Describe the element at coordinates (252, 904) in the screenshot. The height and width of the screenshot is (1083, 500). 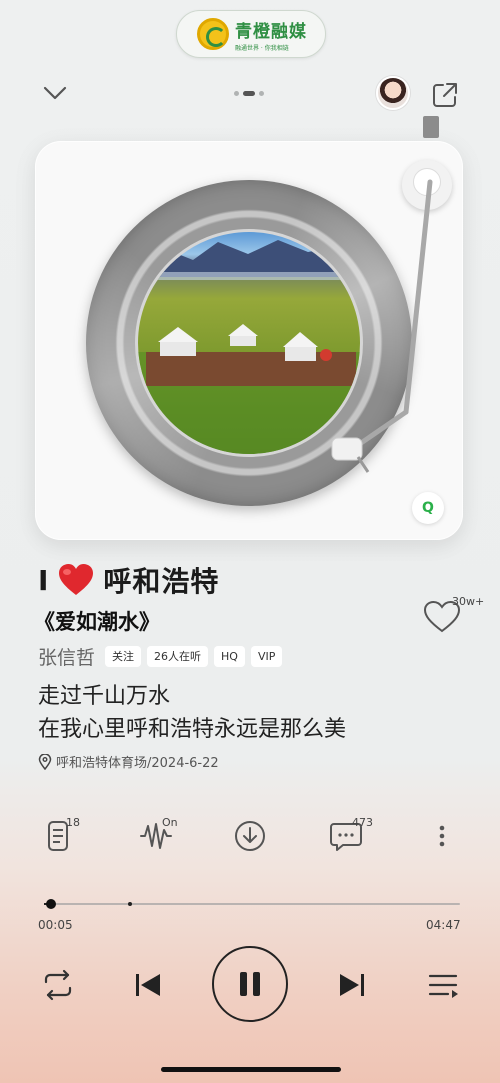
I see `progress-track` at that location.